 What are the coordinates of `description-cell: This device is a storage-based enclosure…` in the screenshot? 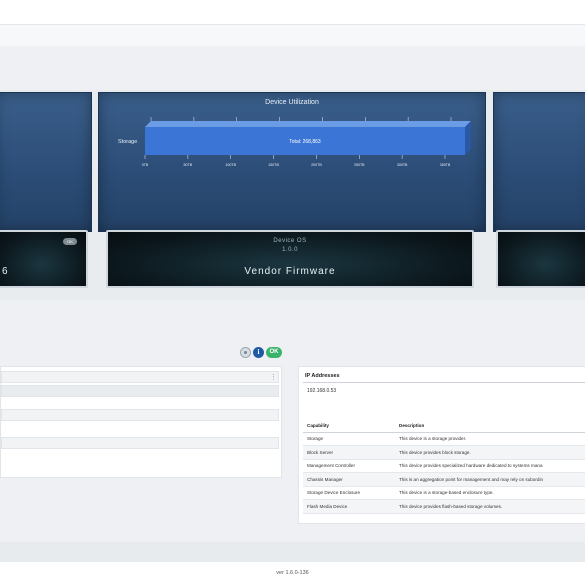 It's located at (490, 493).